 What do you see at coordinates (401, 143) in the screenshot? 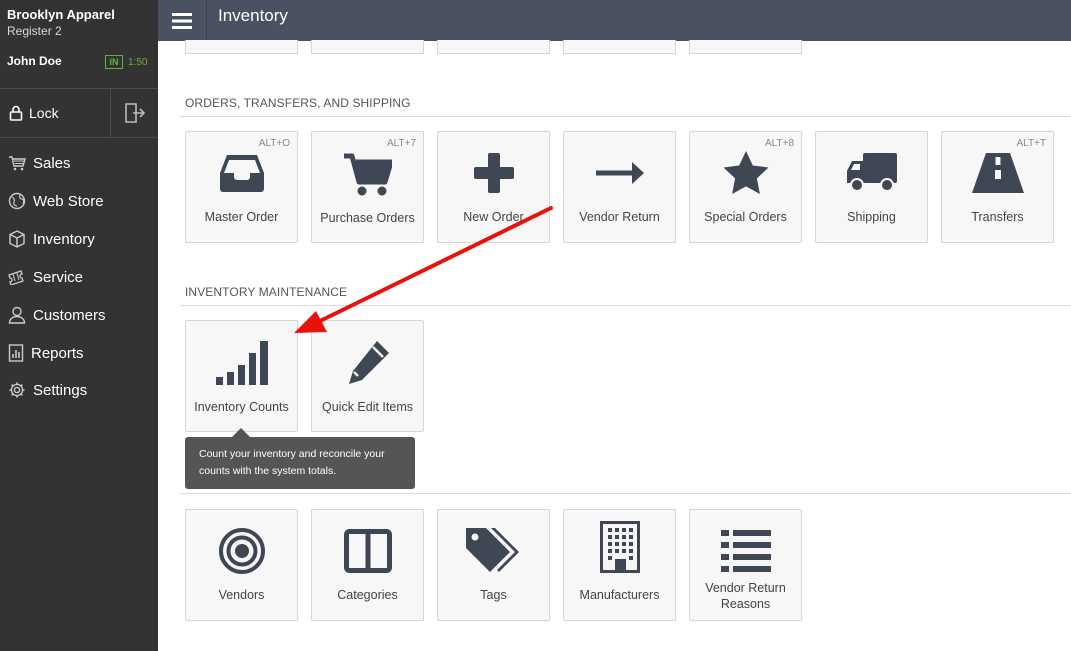
I see `shortcut-hint: ALT+7` at bounding box center [401, 143].